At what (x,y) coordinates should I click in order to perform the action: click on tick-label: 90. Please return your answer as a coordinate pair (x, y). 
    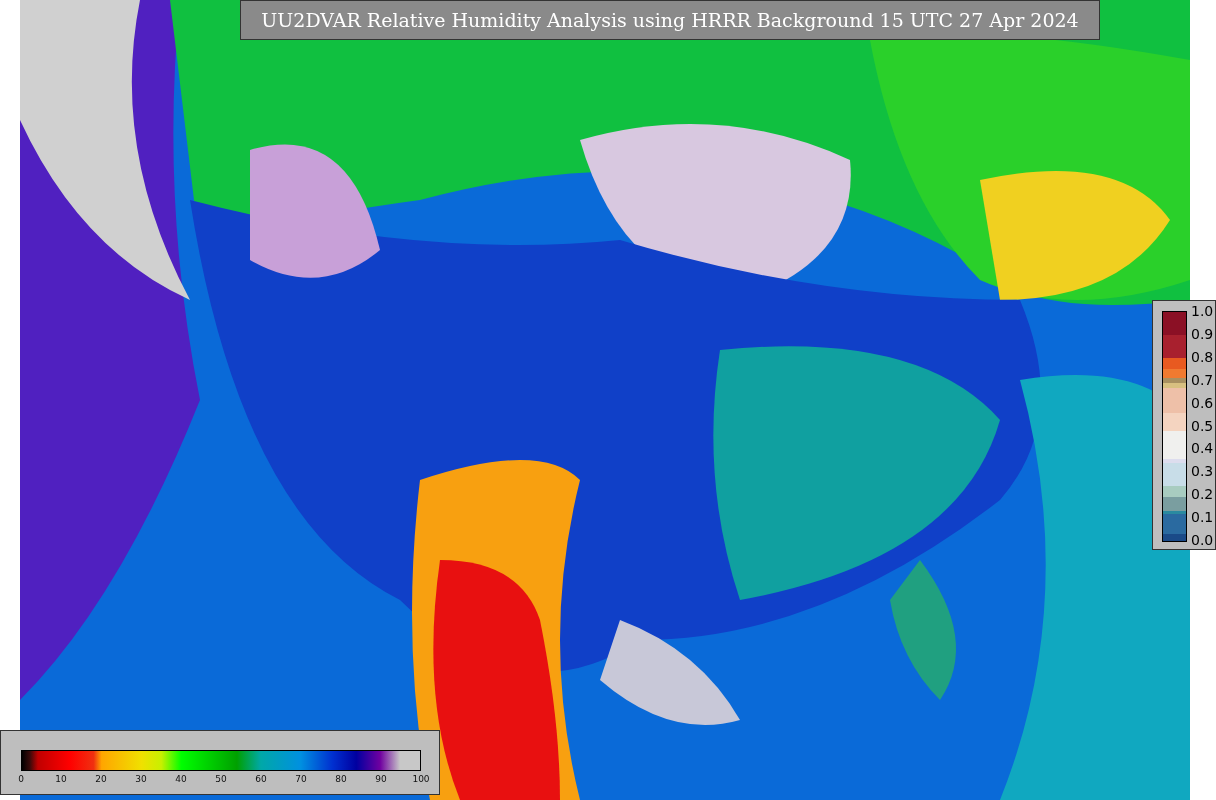
    Looking at the image, I should click on (381, 779).